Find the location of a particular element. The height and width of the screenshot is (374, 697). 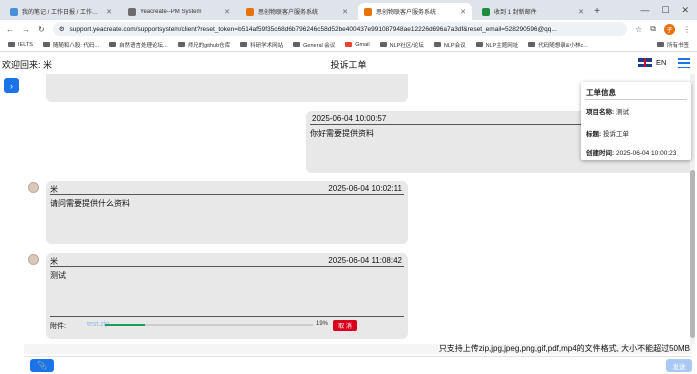

upload-progress-bar is located at coordinates (209, 325).